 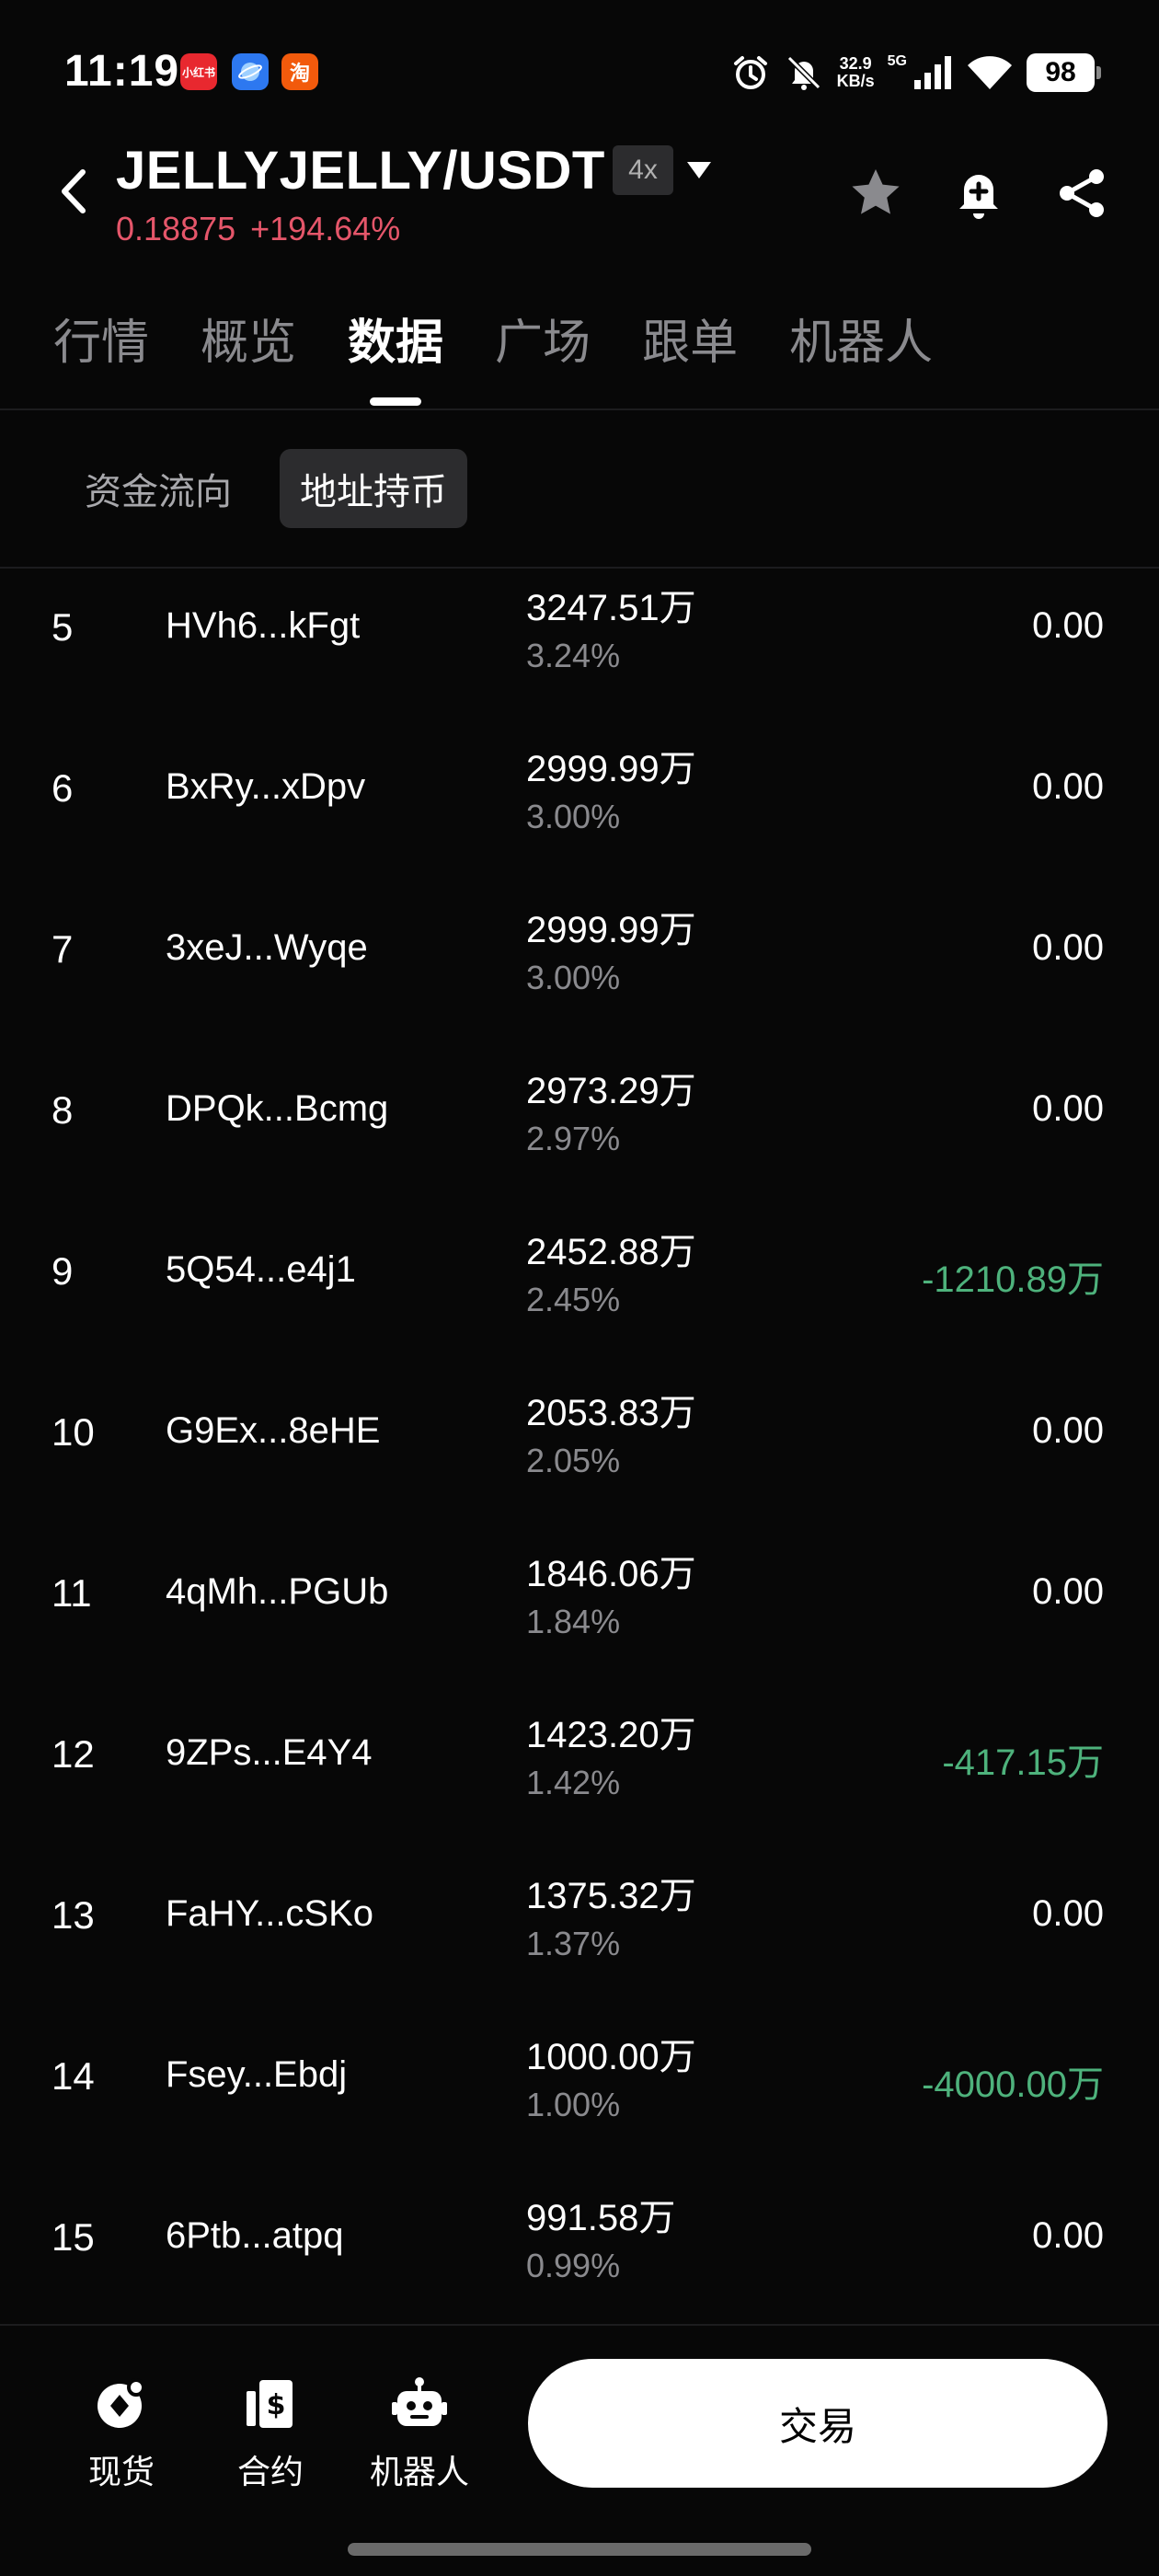 What do you see at coordinates (121, 2432) in the screenshot?
I see `nav-spot: 现货` at bounding box center [121, 2432].